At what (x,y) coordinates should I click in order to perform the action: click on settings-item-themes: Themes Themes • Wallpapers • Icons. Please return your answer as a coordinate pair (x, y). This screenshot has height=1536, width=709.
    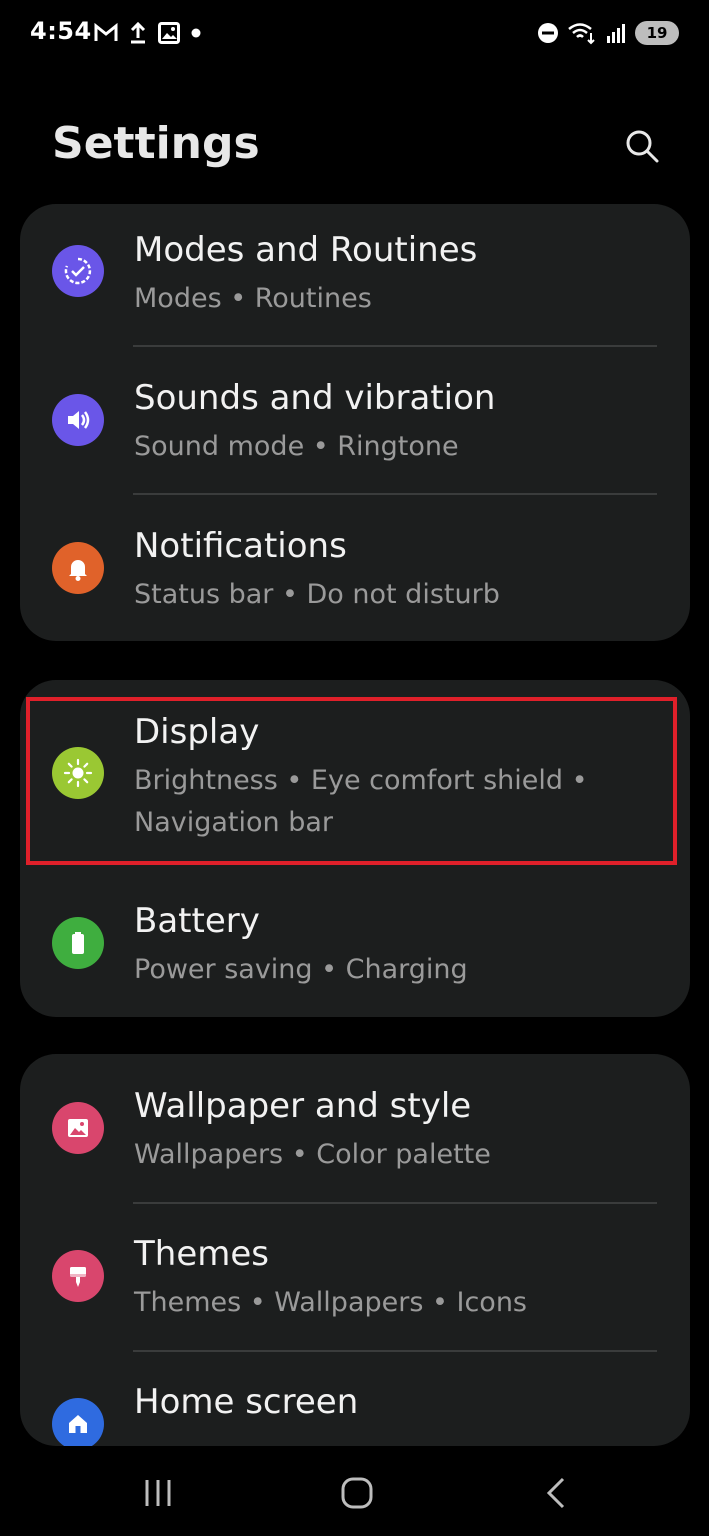
    Looking at the image, I should click on (355, 1278).